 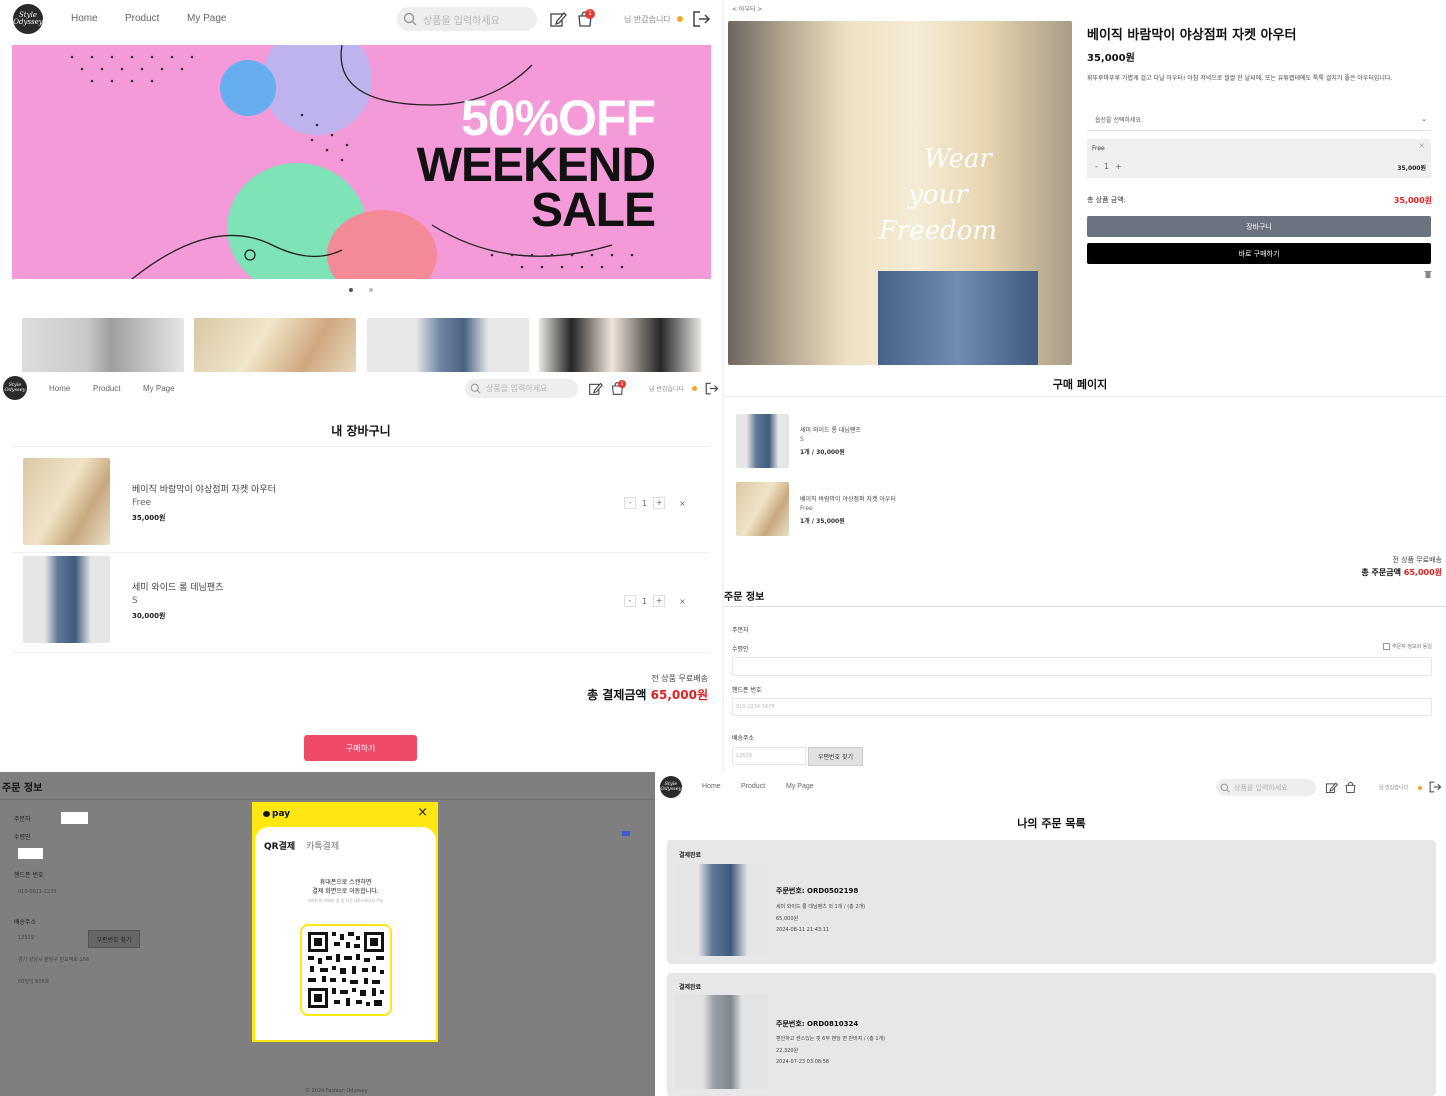 I want to click on scan-message-sub: 스마트폰 카메라 앱 및 모든 QR스캐너로 가능, so click(x=345, y=900).